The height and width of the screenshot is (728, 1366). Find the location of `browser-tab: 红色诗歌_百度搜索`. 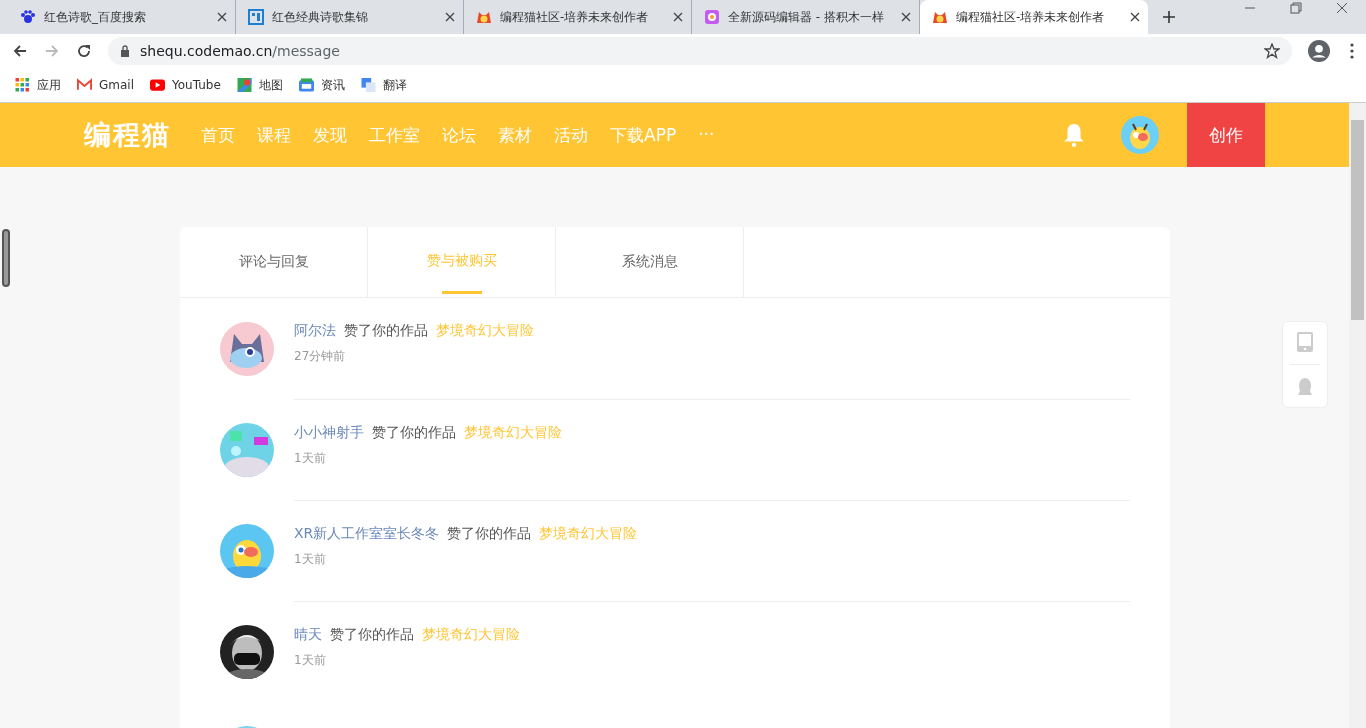

browser-tab: 红色诗歌_百度搜索 is located at coordinates (122, 17).